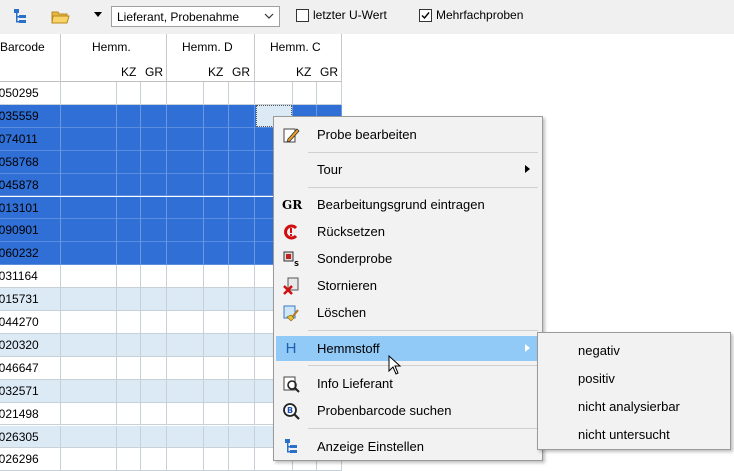 This screenshot has width=734, height=471. Describe the element at coordinates (599, 350) in the screenshot. I see `submenu-item-negativ: negativ` at that location.